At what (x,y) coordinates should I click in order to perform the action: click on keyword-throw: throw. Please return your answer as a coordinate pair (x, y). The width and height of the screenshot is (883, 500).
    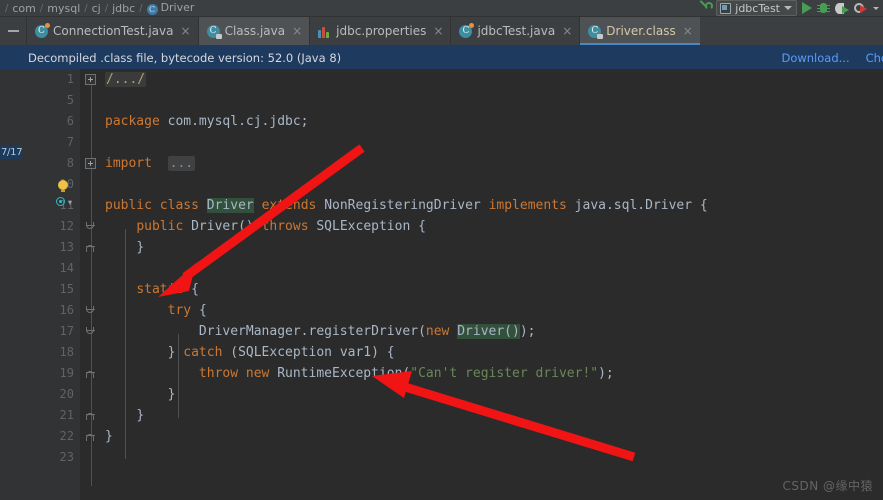
    Looking at the image, I should click on (218, 373).